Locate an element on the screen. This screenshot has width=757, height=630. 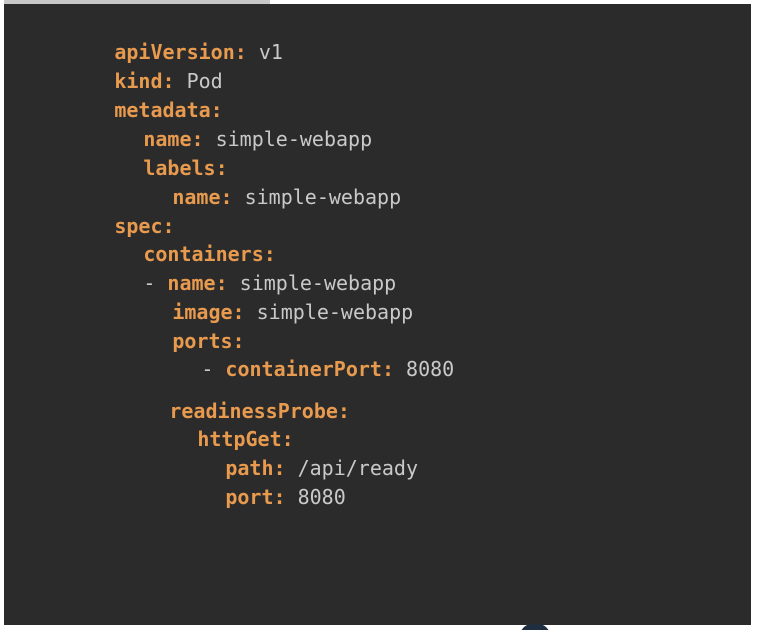
code-line: port: 8080 is located at coordinates (237, 497).